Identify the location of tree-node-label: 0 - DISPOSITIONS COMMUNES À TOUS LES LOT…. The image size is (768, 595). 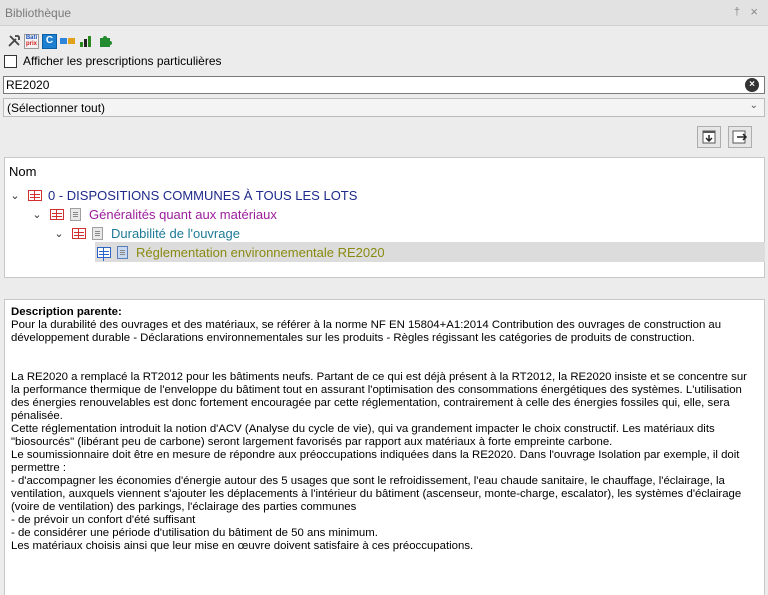
(203, 195).